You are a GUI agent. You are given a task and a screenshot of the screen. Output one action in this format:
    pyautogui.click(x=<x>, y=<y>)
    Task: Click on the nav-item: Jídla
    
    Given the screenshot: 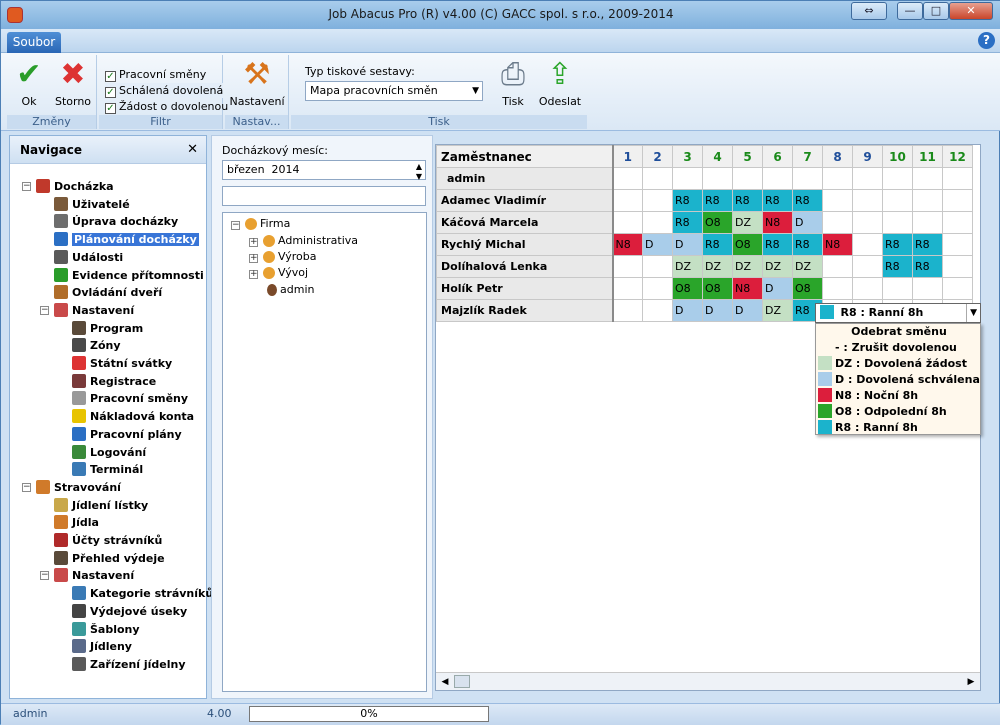 What is the action you would take?
    pyautogui.click(x=76, y=522)
    